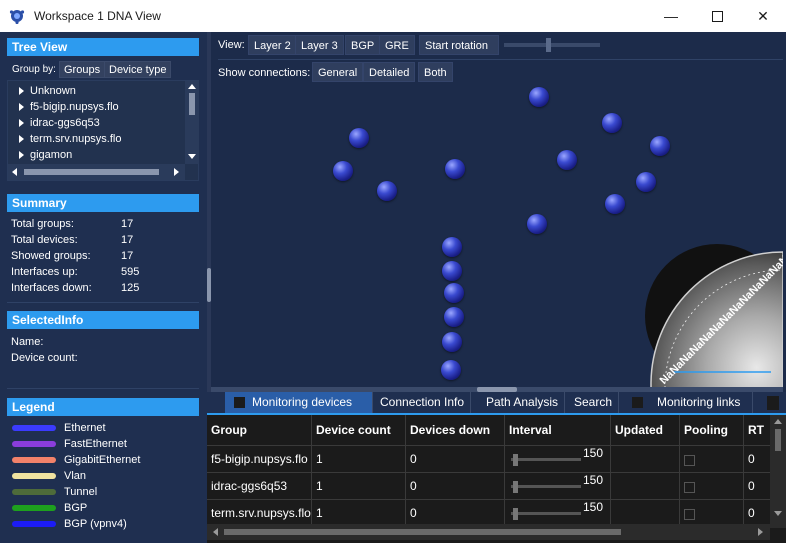 Image resolution: width=786 pixels, height=543 pixels. I want to click on view-bgp-button: BGP, so click(363, 45).